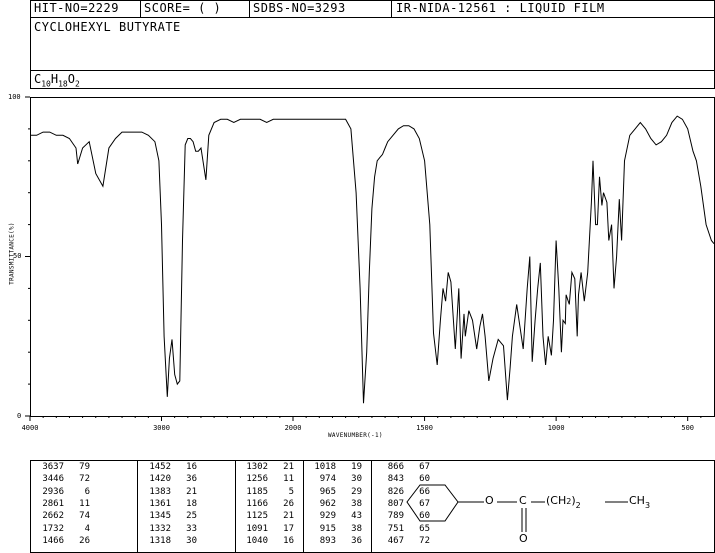 This screenshot has height=553, width=715. I want to click on xtick-1000: 1000, so click(556, 428).